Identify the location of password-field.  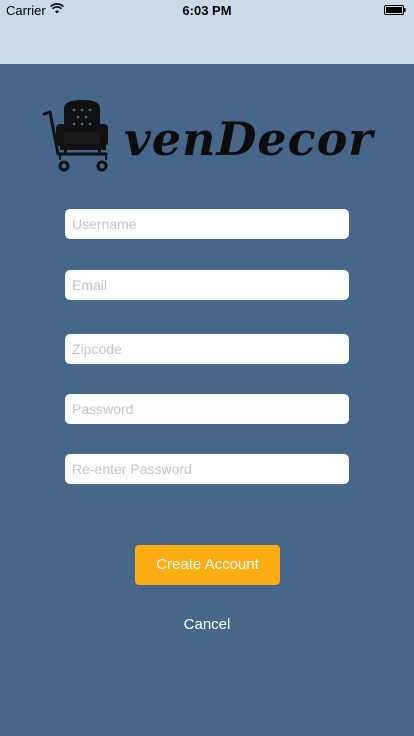
(207, 409).